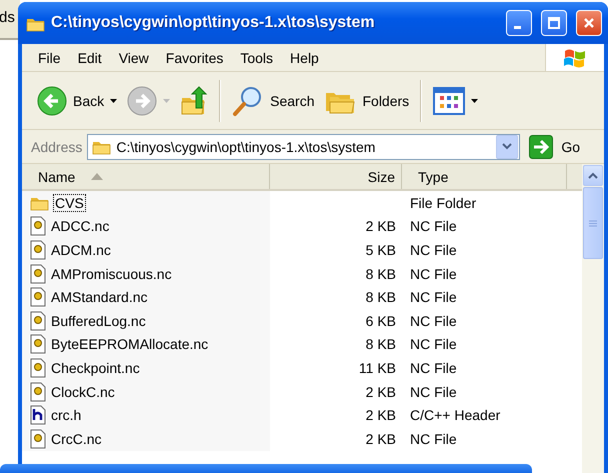 Image resolution: width=608 pixels, height=473 pixels. I want to click on folder-up-icon, so click(194, 101).